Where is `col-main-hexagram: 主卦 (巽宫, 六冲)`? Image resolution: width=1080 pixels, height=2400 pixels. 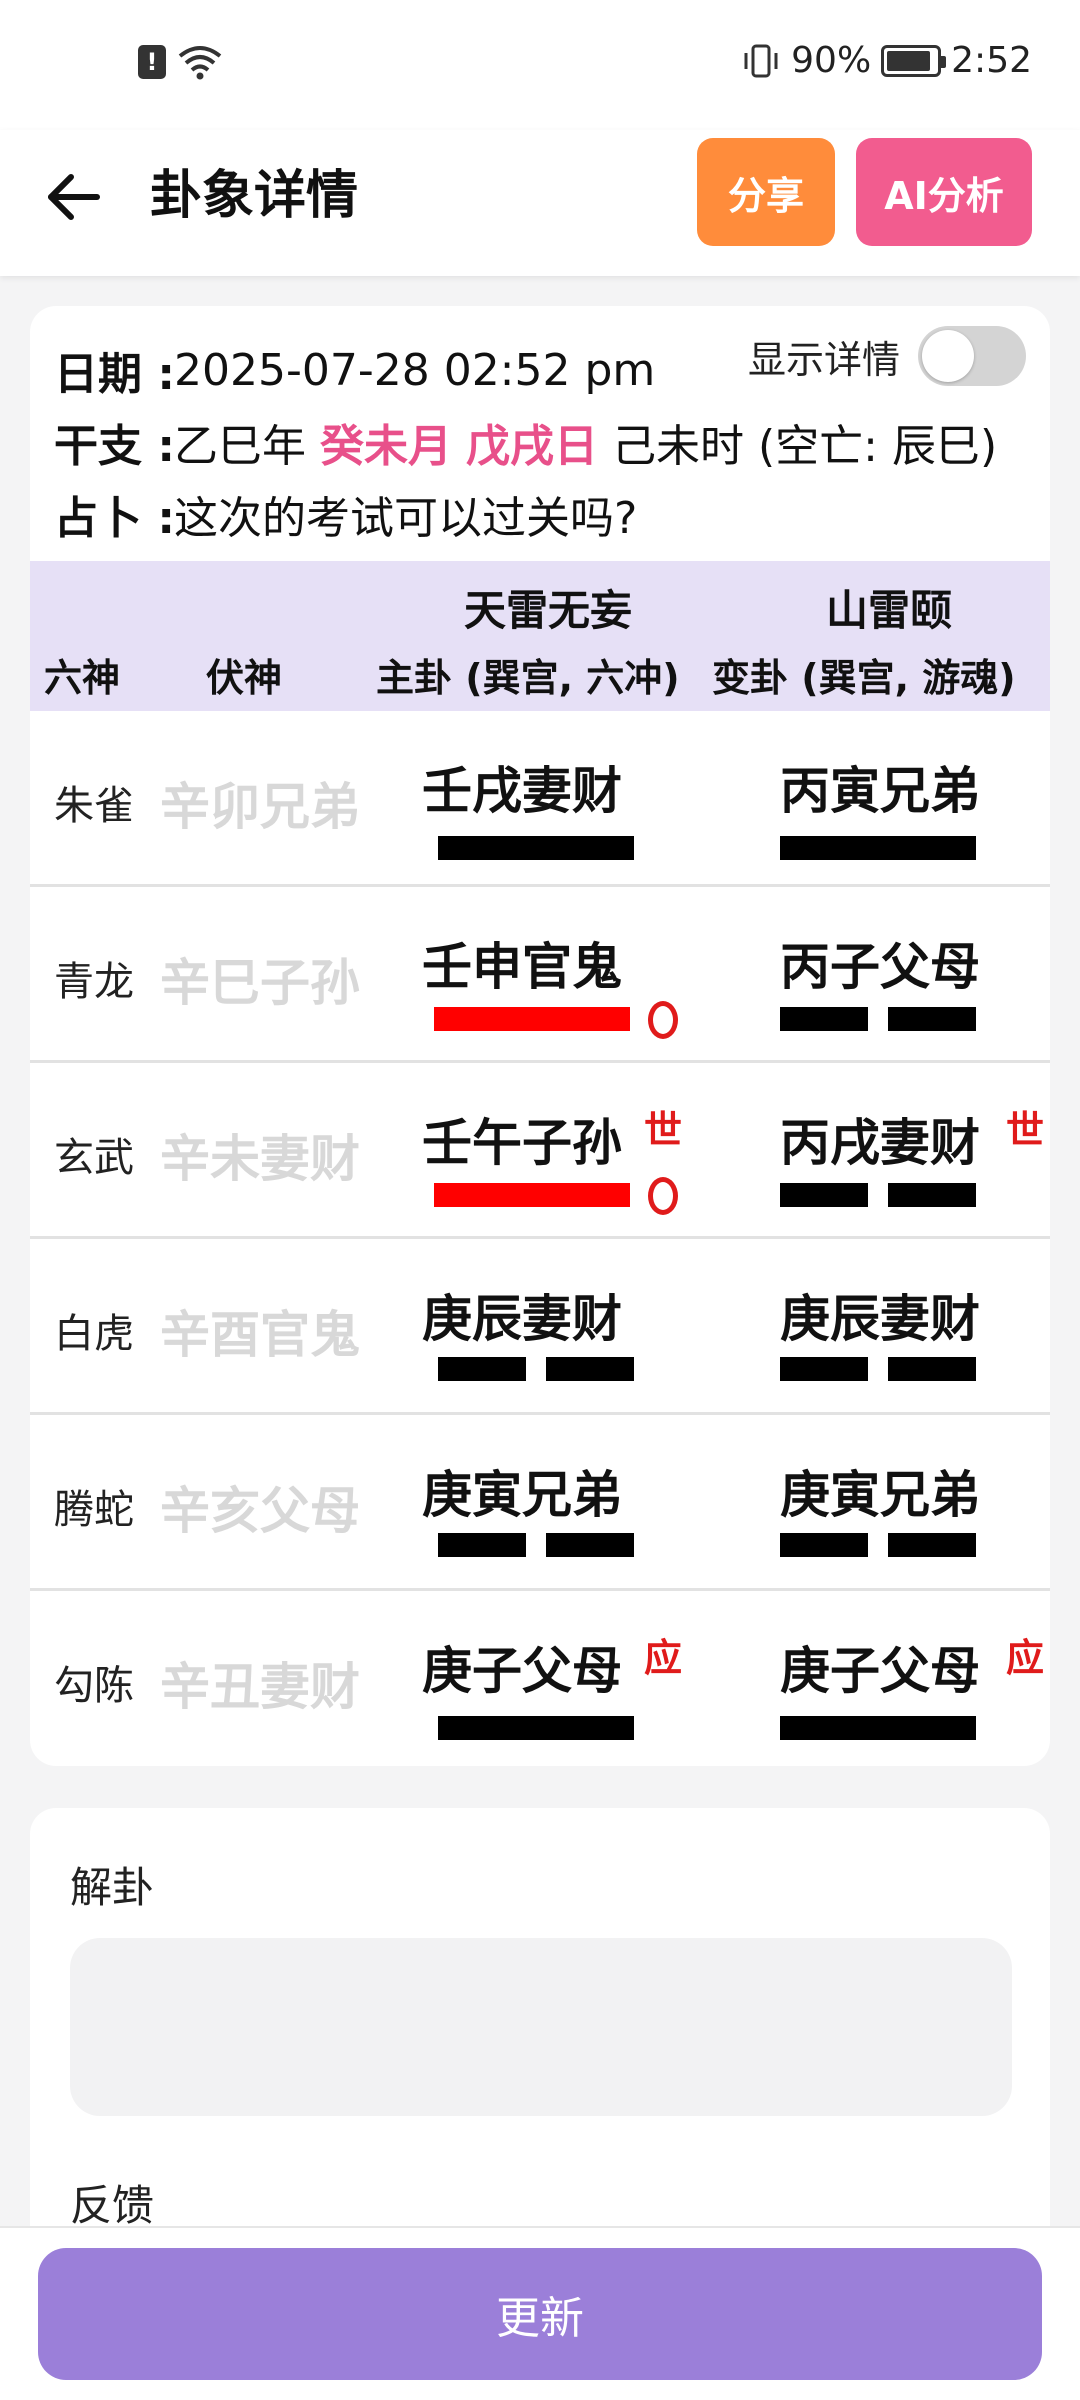 col-main-hexagram: 主卦 (巽宫, 六冲) is located at coordinates (528, 678).